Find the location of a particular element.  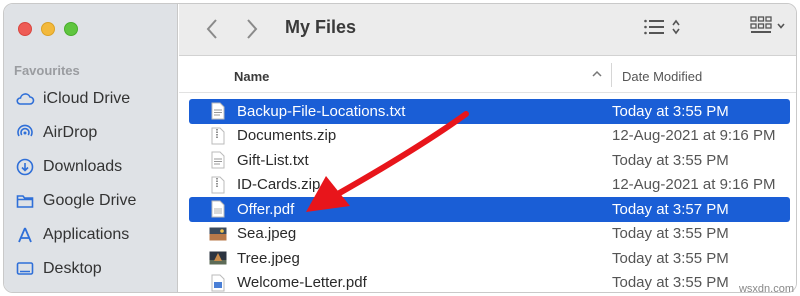

minimize-window-button is located at coordinates (48, 29).